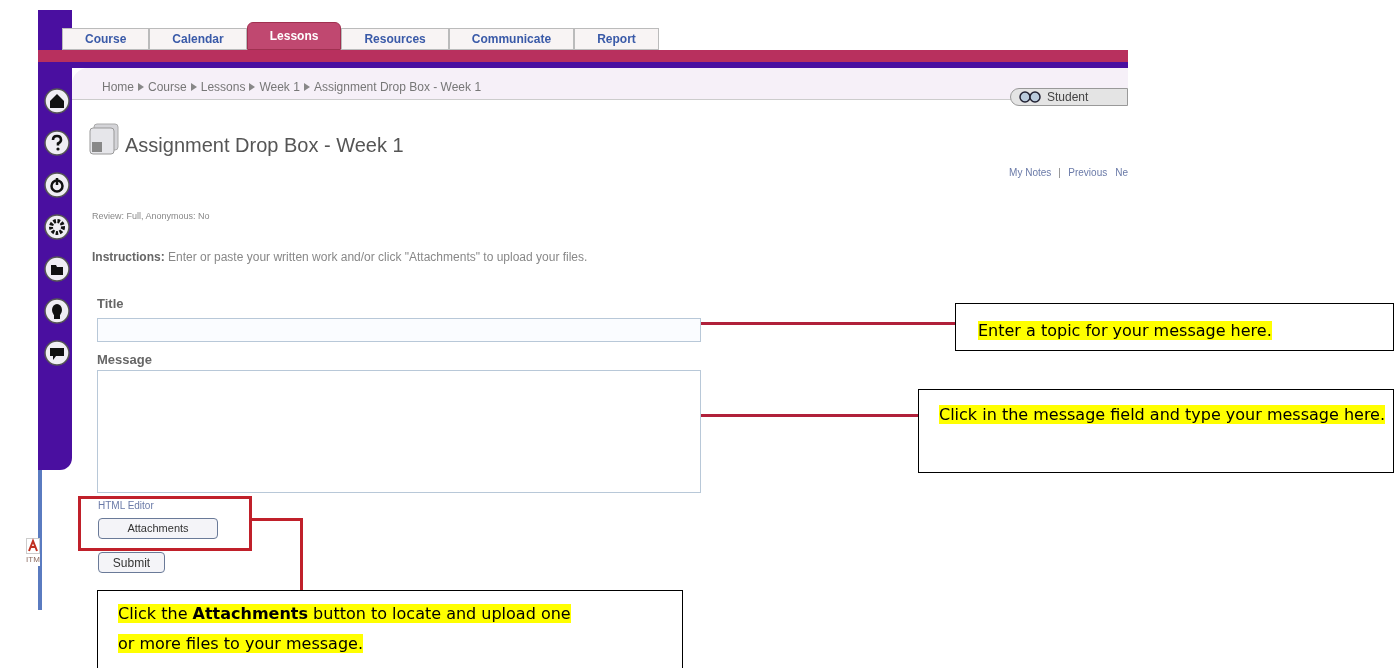 The width and height of the screenshot is (1398, 668). Describe the element at coordinates (33, 560) in the screenshot. I see `logo-text: ITM` at that location.